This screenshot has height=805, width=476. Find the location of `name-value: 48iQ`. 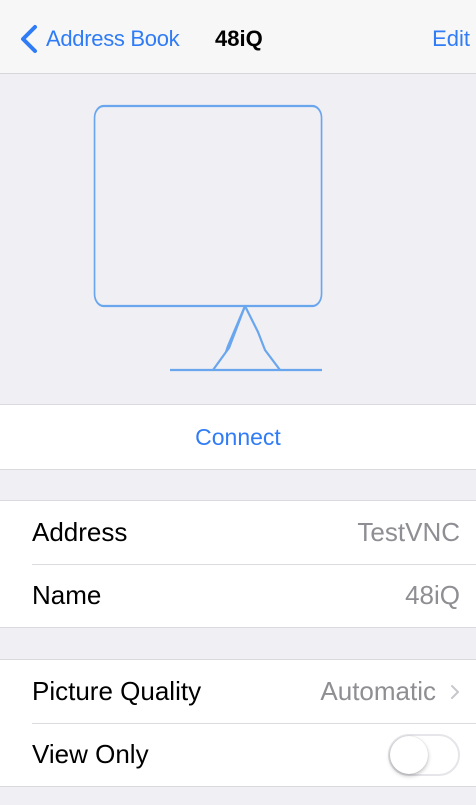

name-value: 48iQ is located at coordinates (432, 595).